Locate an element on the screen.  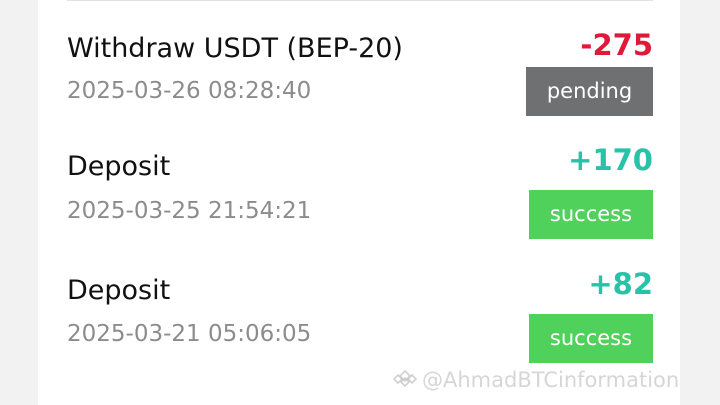
divider is located at coordinates (360, 0).